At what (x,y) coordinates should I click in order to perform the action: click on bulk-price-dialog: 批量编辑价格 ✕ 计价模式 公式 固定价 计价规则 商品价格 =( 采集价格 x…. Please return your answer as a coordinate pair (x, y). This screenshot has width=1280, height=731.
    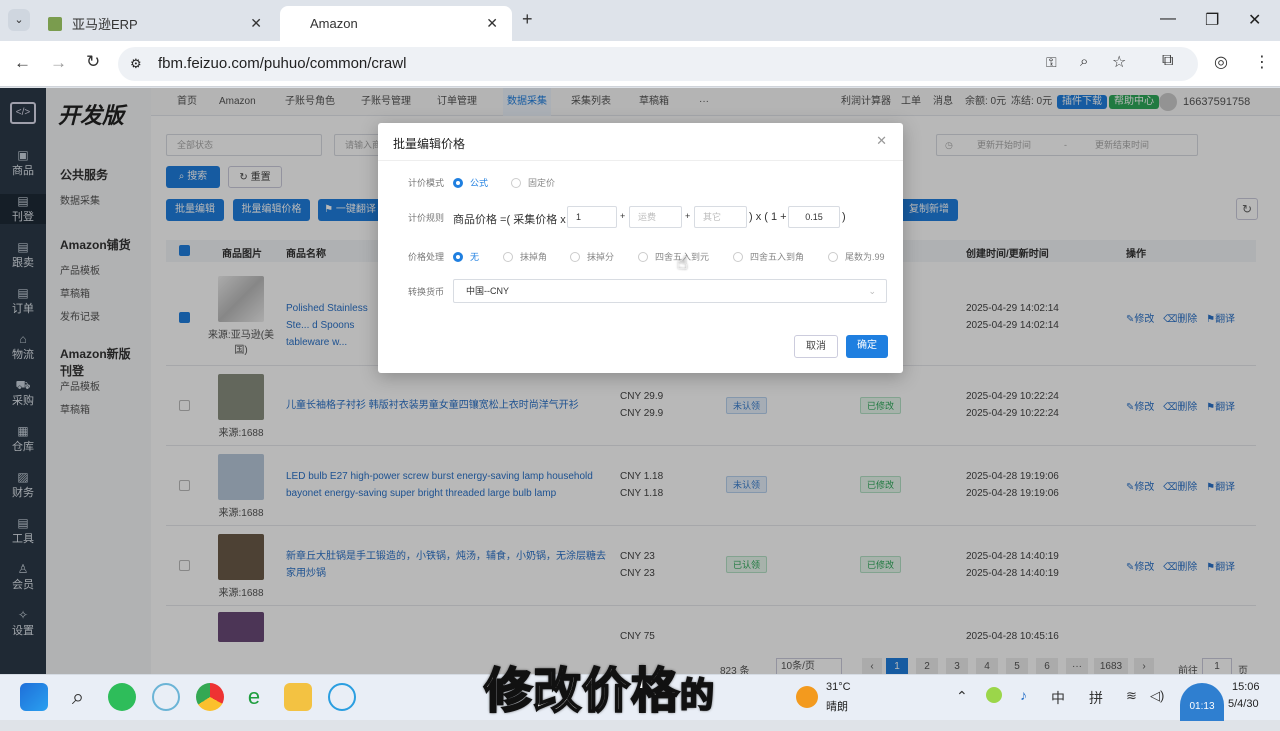
    Looking at the image, I should click on (640, 248).